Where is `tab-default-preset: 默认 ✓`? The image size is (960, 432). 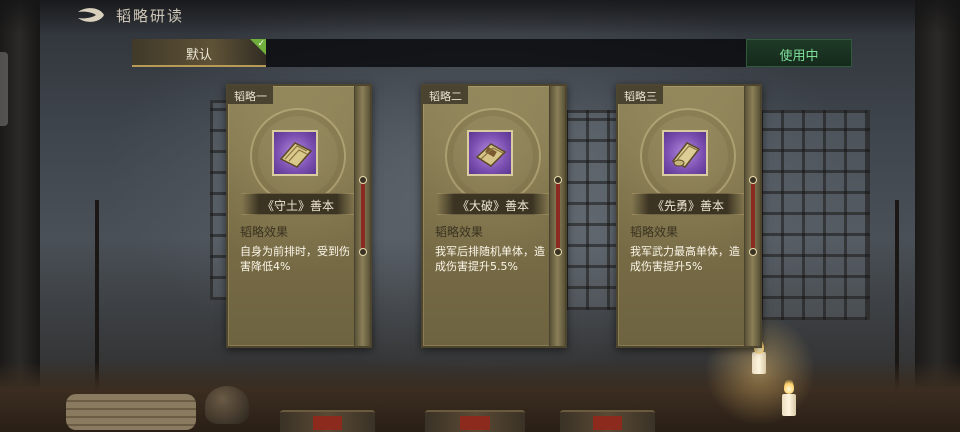
tab-default-preset: 默认 ✓ is located at coordinates (199, 53).